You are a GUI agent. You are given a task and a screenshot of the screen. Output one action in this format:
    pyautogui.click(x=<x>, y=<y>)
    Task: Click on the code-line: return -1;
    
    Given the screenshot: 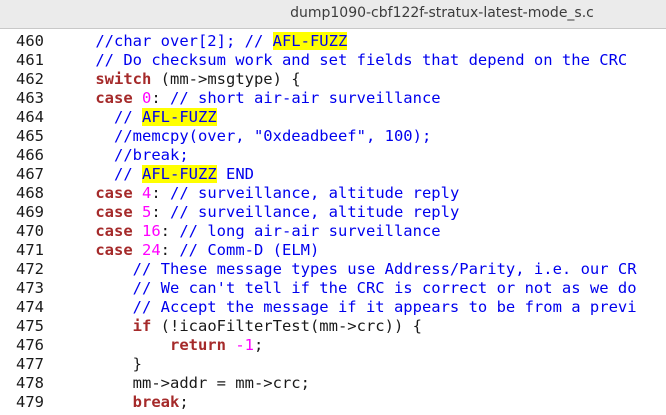 What is the action you would take?
    pyautogui.click(x=160, y=345)
    